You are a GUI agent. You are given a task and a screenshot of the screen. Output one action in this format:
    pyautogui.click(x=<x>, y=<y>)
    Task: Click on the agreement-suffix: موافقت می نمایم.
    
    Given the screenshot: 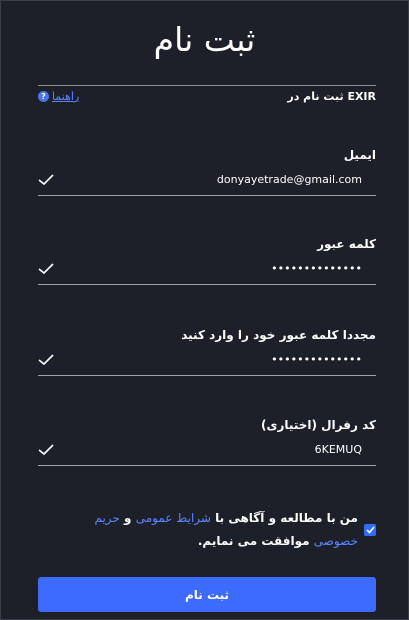 What is the action you would take?
    pyautogui.click(x=255, y=541)
    